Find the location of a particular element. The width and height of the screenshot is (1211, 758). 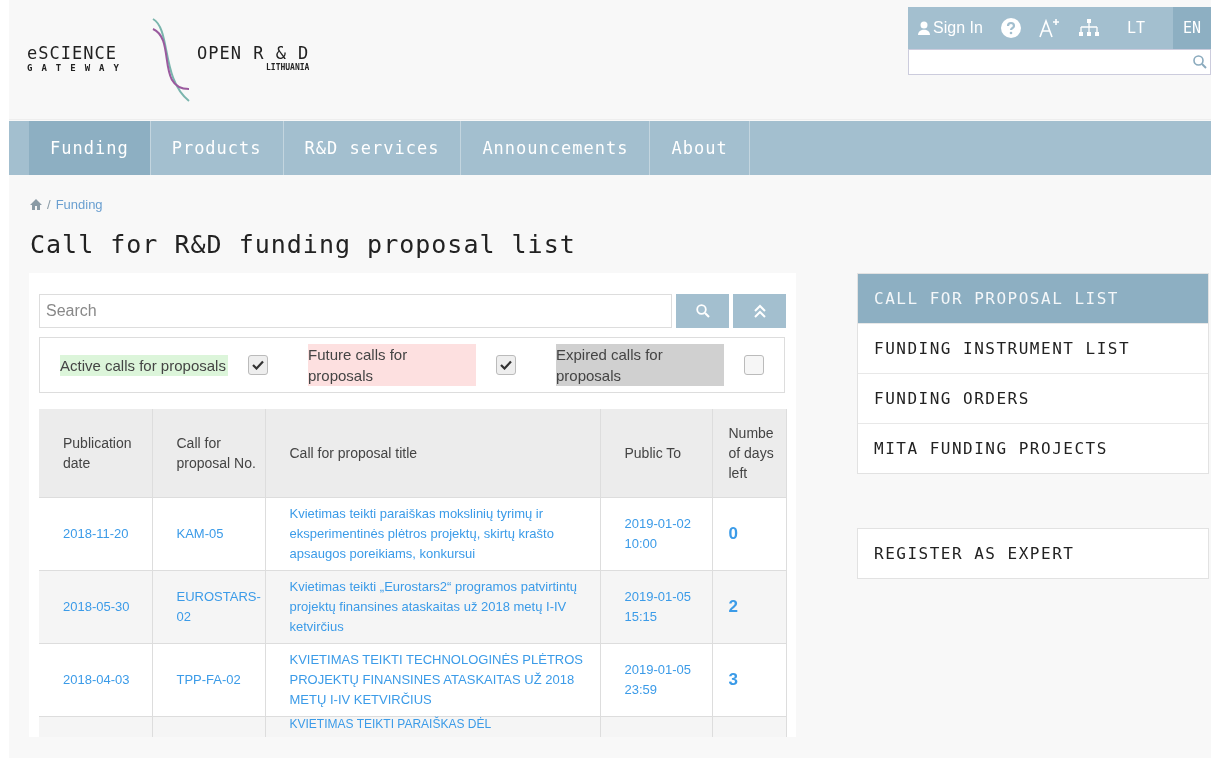

table-cell-link: 2019-01-05 23:59 is located at coordinates (664, 680).